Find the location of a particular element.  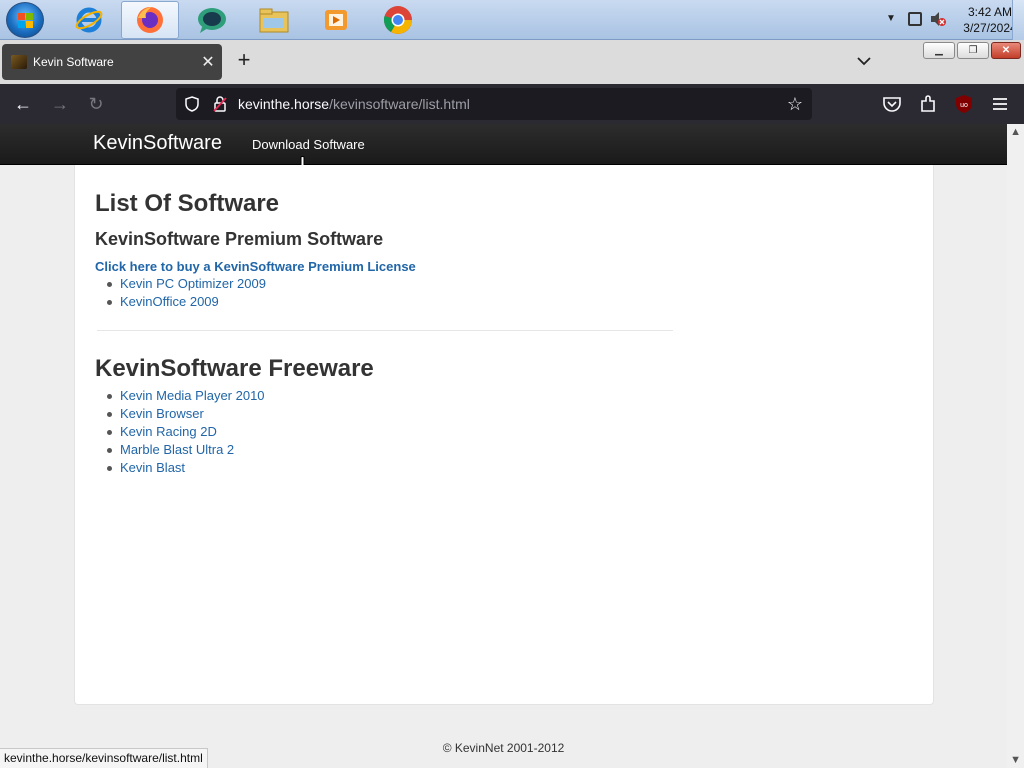

premium-heading: KevinSoftware Premium Software is located at coordinates (239, 239).